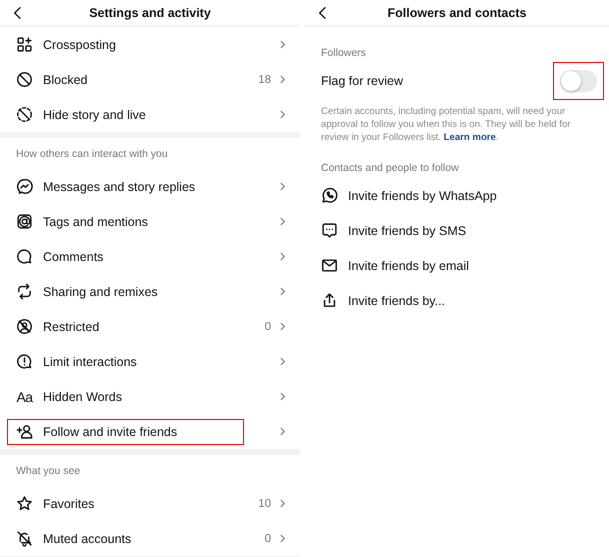 The height and width of the screenshot is (557, 609). What do you see at coordinates (94, 115) in the screenshot?
I see `row-label: Hide story and live` at bounding box center [94, 115].